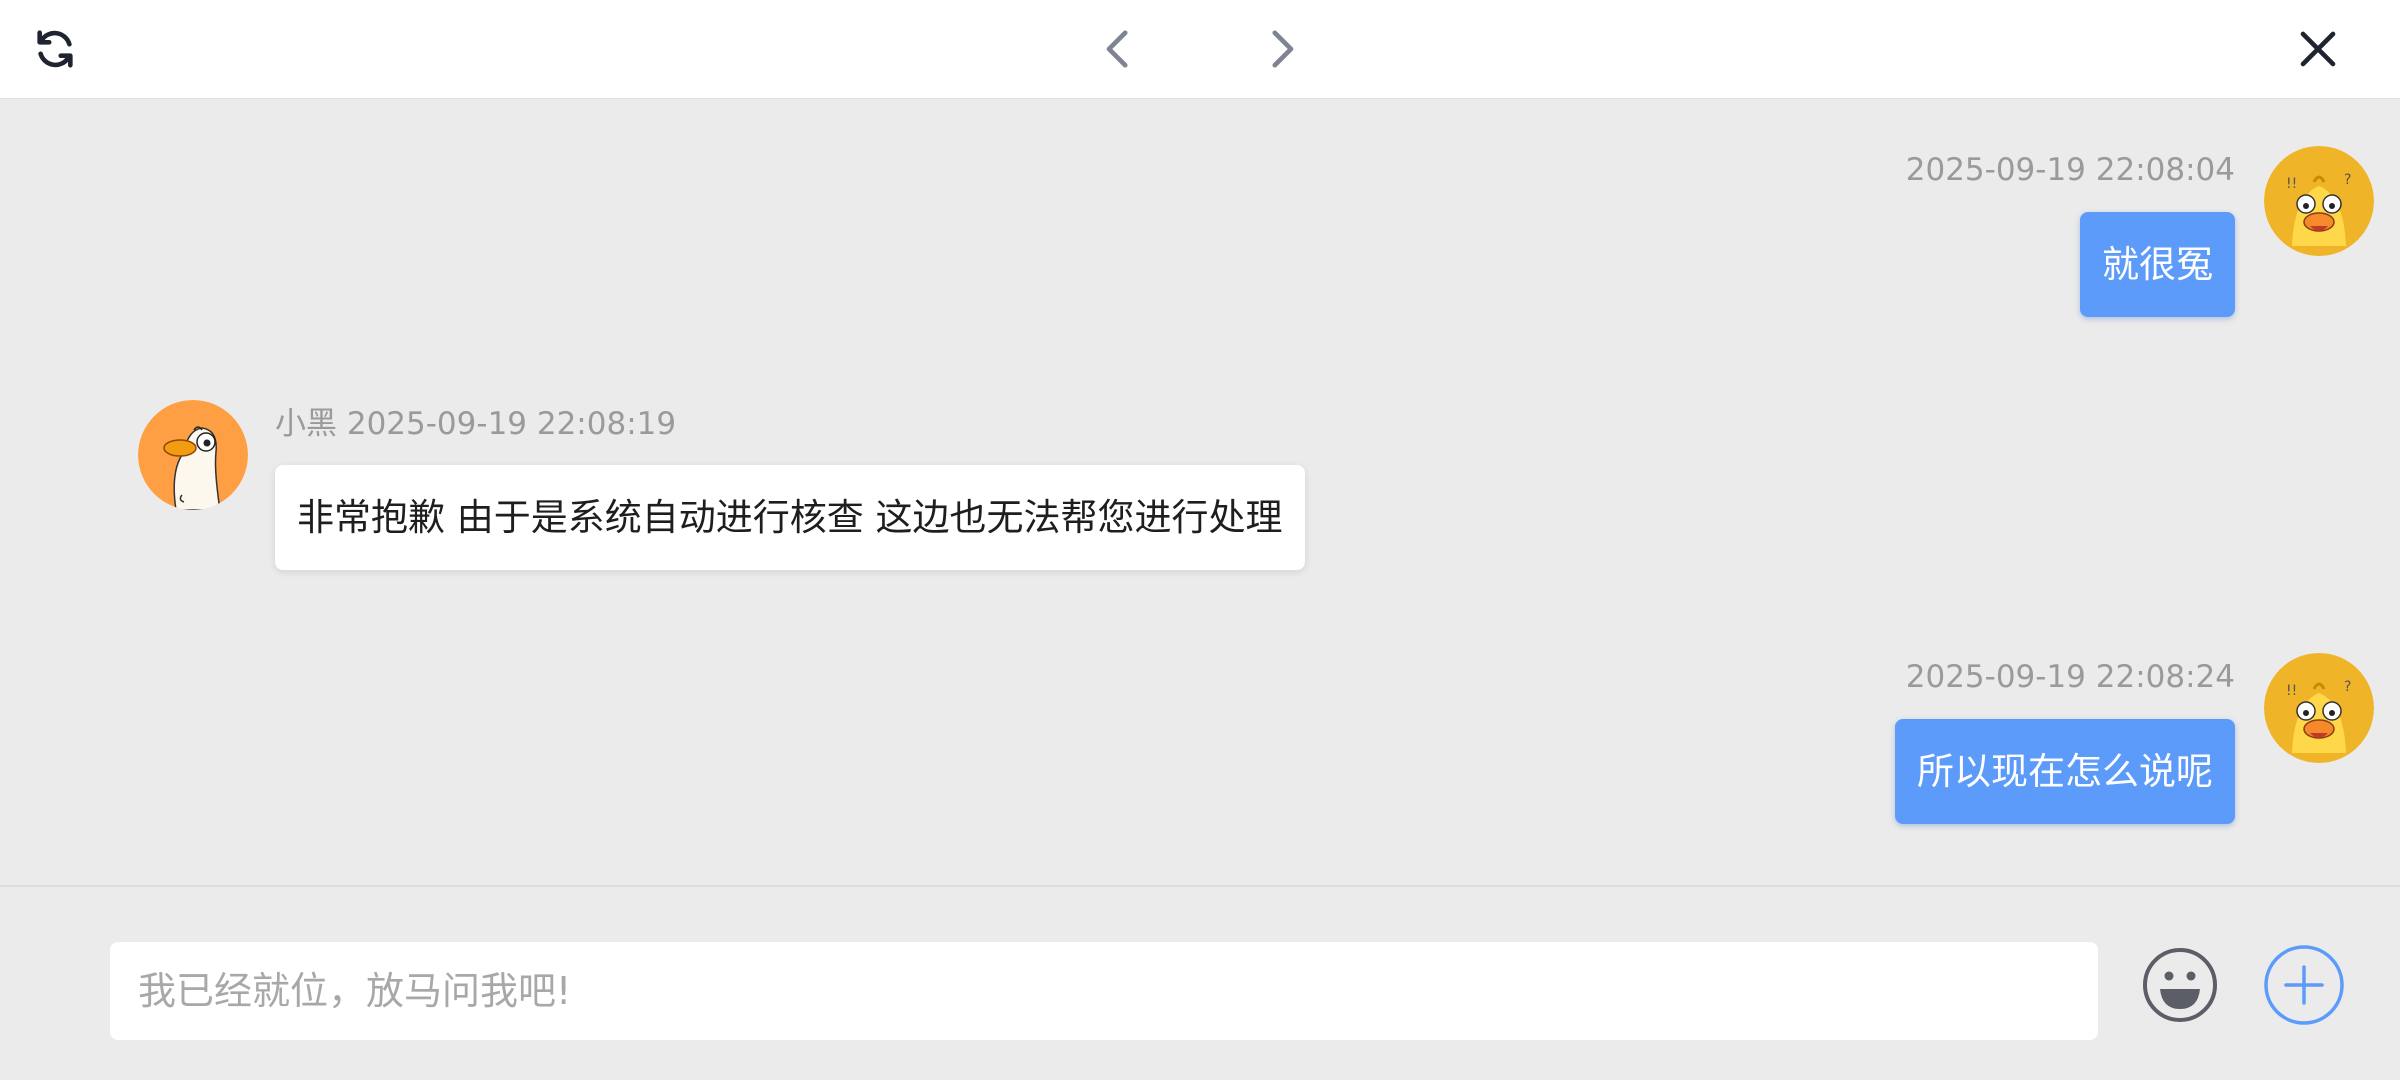 The image size is (2400, 1080). Describe the element at coordinates (1200, 49) in the screenshot. I see `top-bar` at that location.